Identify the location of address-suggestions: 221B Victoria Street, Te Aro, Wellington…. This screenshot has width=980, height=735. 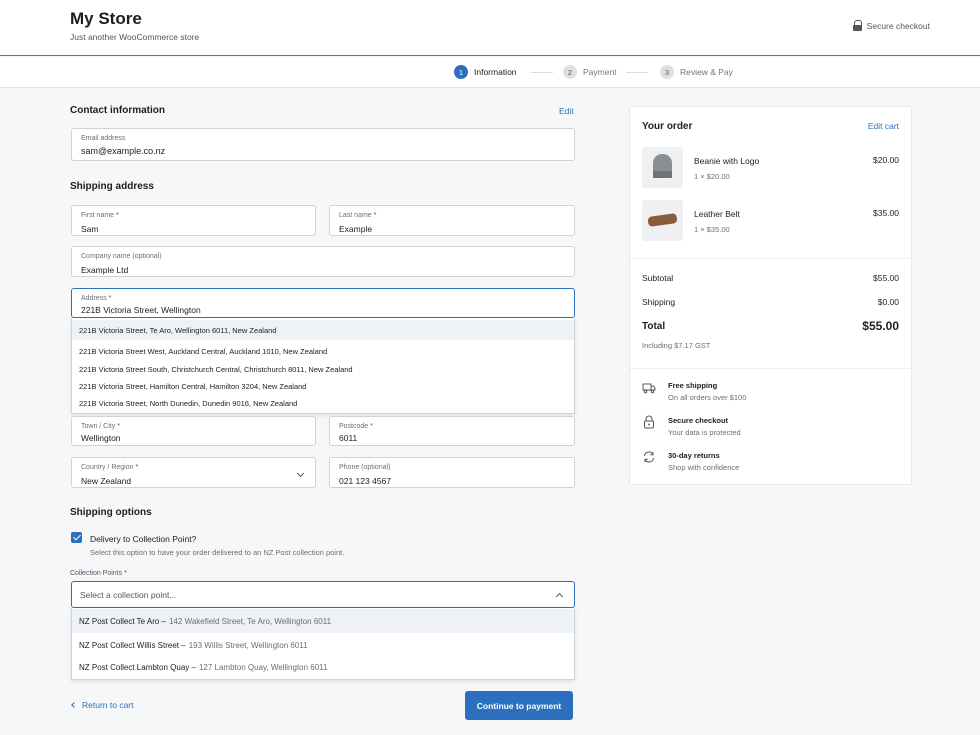
(323, 366).